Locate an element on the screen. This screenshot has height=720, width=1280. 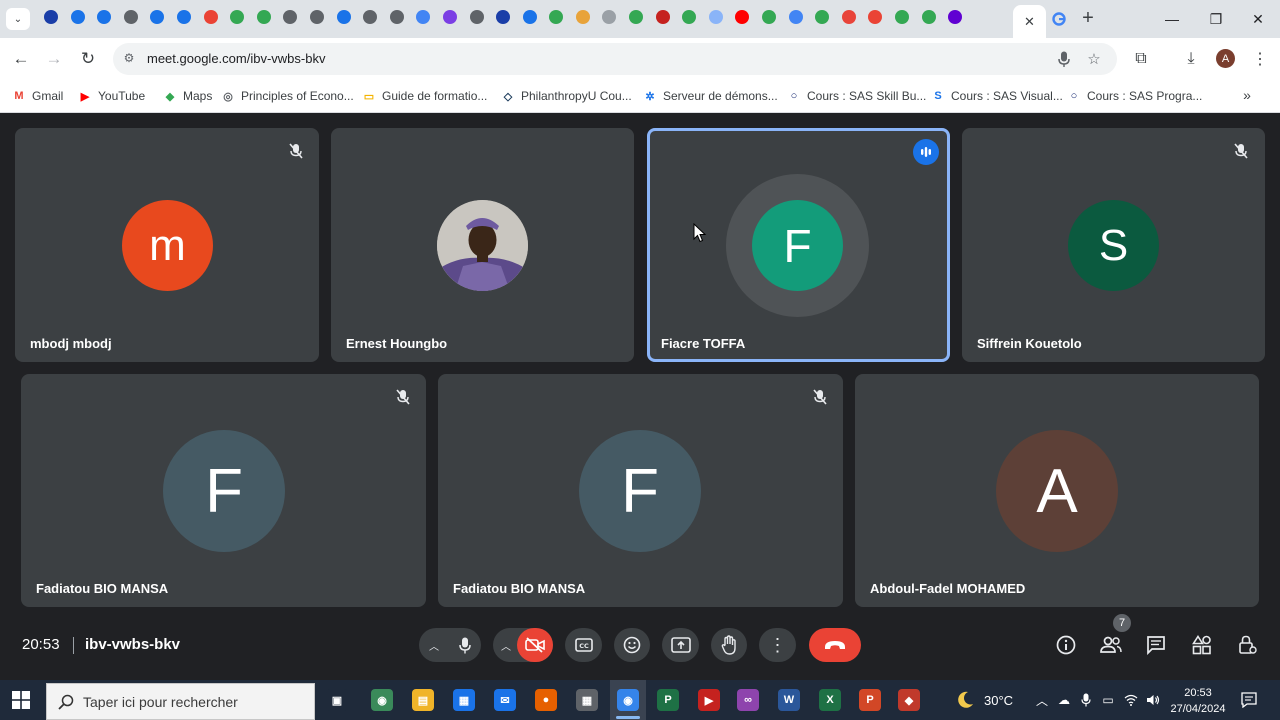
tab-favicon-7-icon is located at coordinates (210, 17).